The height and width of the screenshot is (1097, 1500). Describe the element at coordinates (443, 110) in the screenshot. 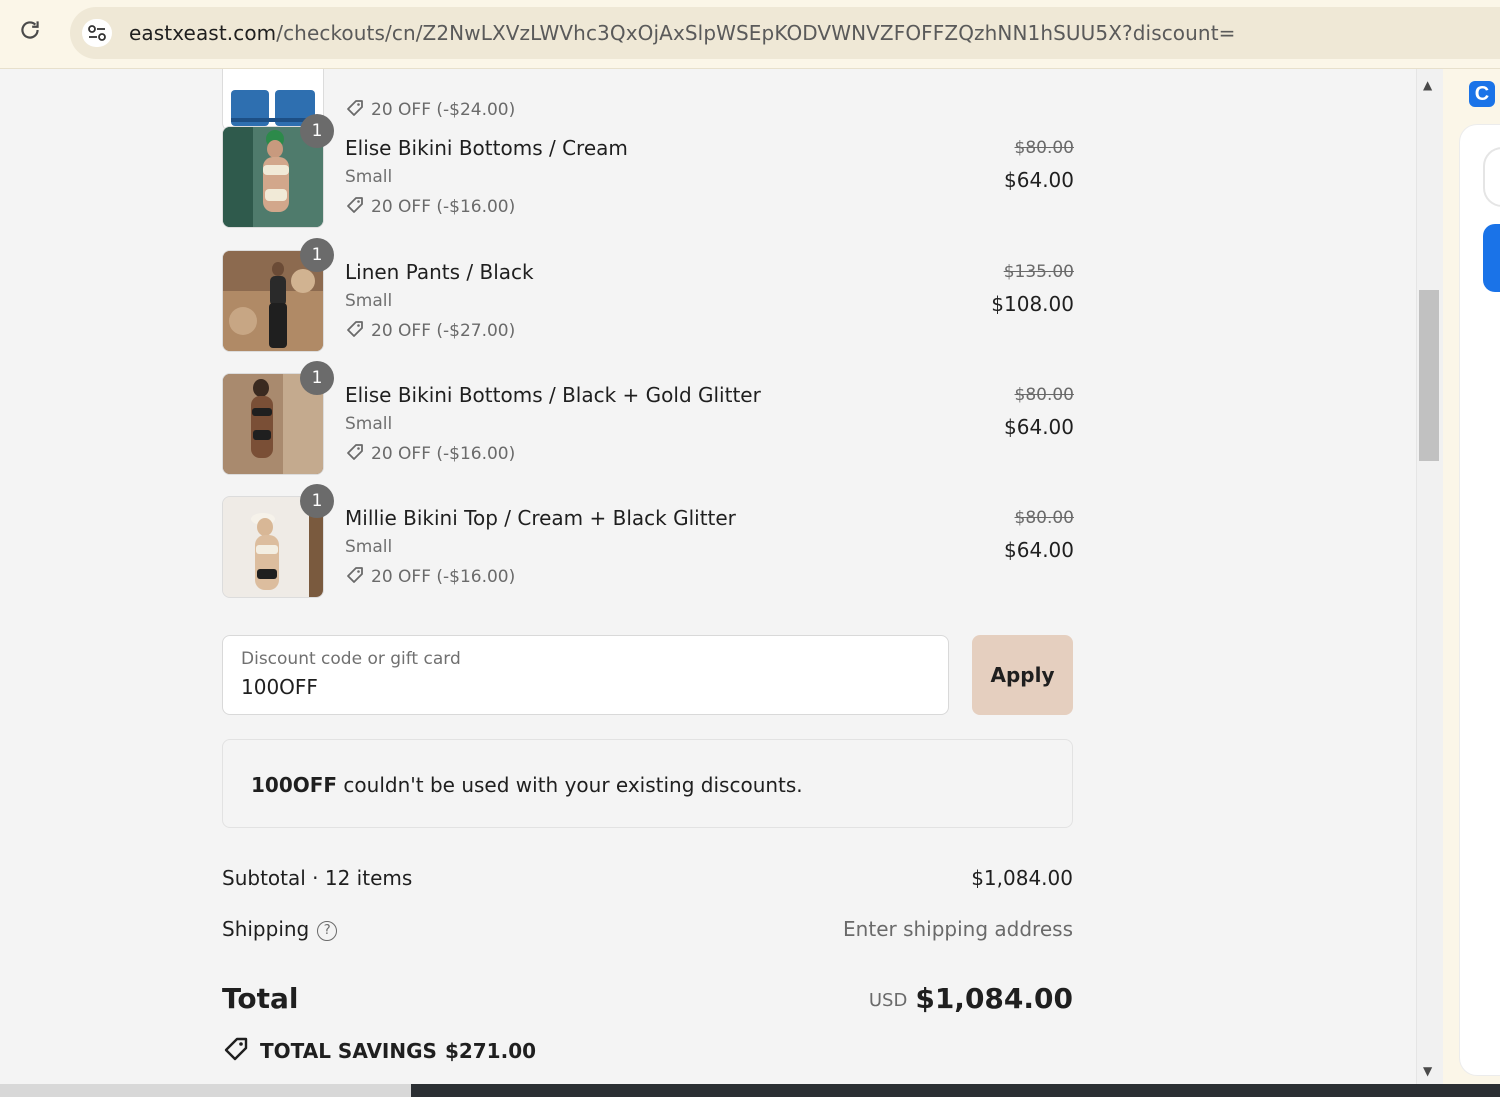

I see `discount-text: 20 OFF (-$24.00)` at that location.